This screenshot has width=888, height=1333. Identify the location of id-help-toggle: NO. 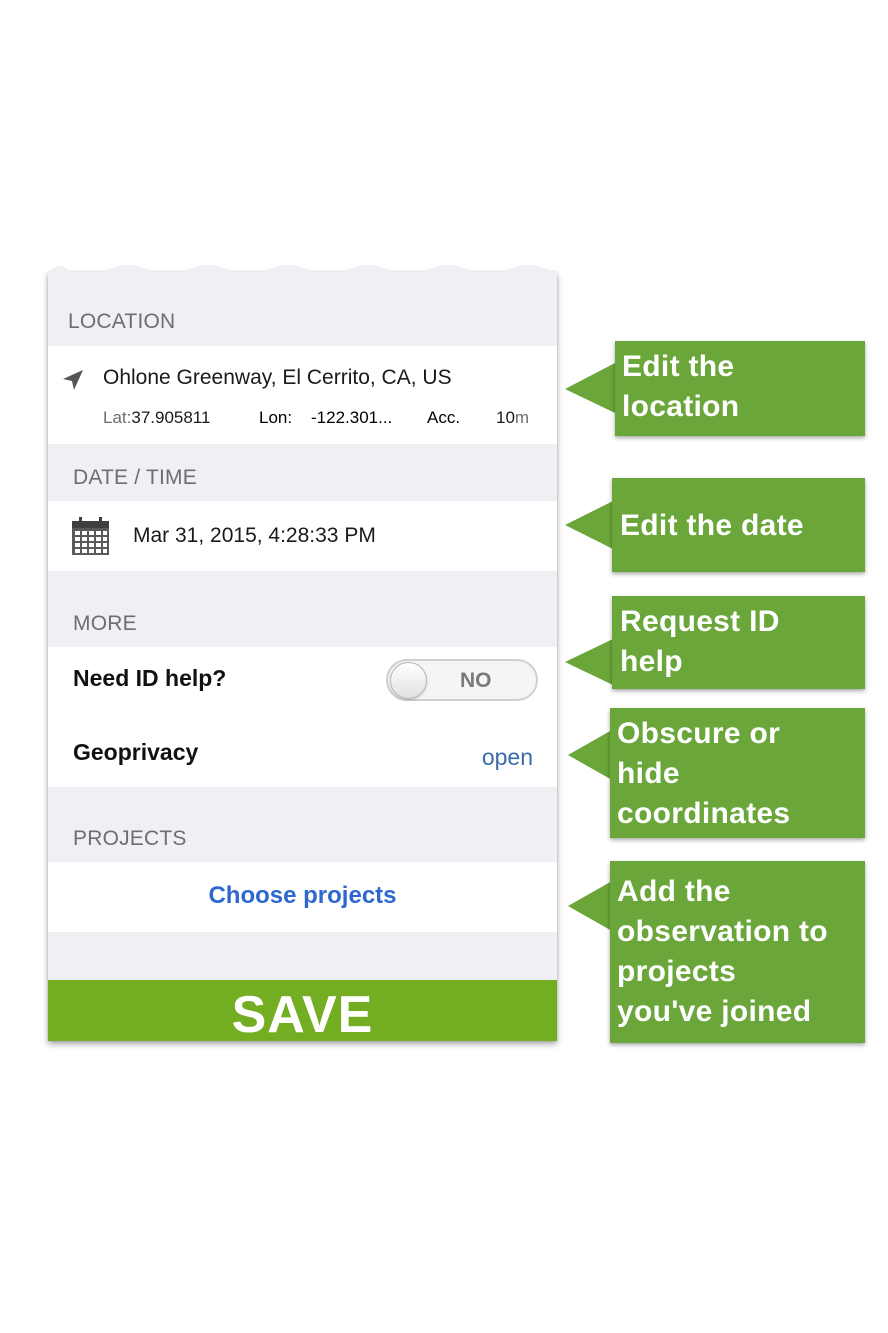
(462, 680).